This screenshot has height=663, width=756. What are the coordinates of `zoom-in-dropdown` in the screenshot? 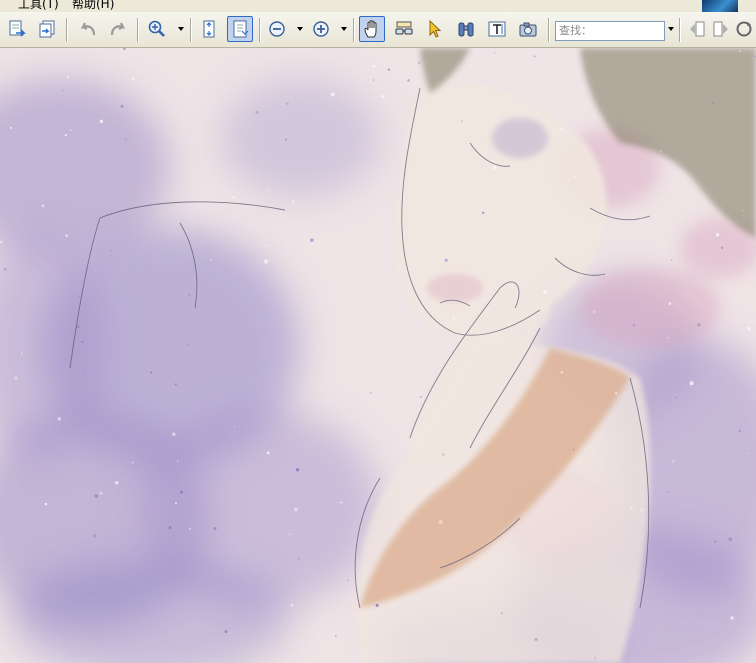 It's located at (344, 29).